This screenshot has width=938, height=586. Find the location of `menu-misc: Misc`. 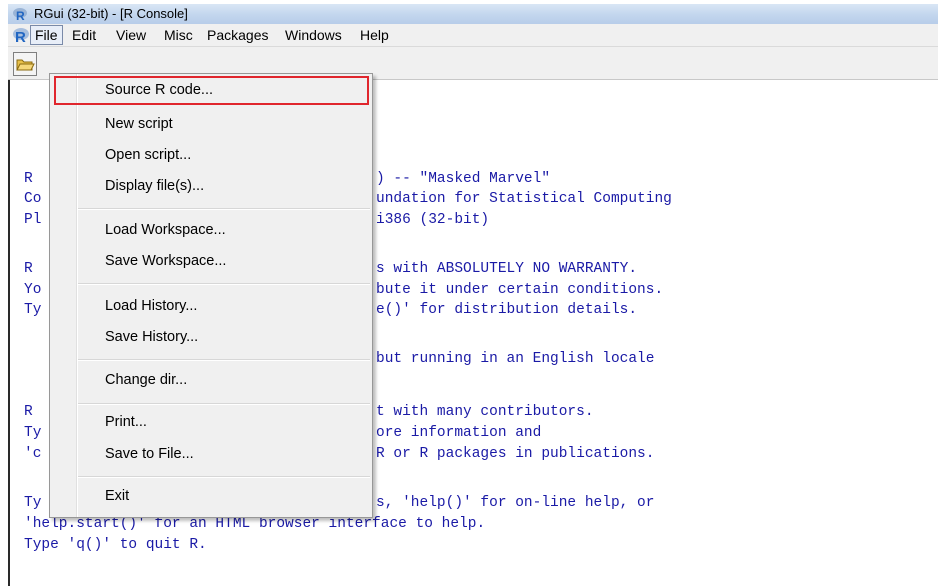

menu-misc: Misc is located at coordinates (178, 35).